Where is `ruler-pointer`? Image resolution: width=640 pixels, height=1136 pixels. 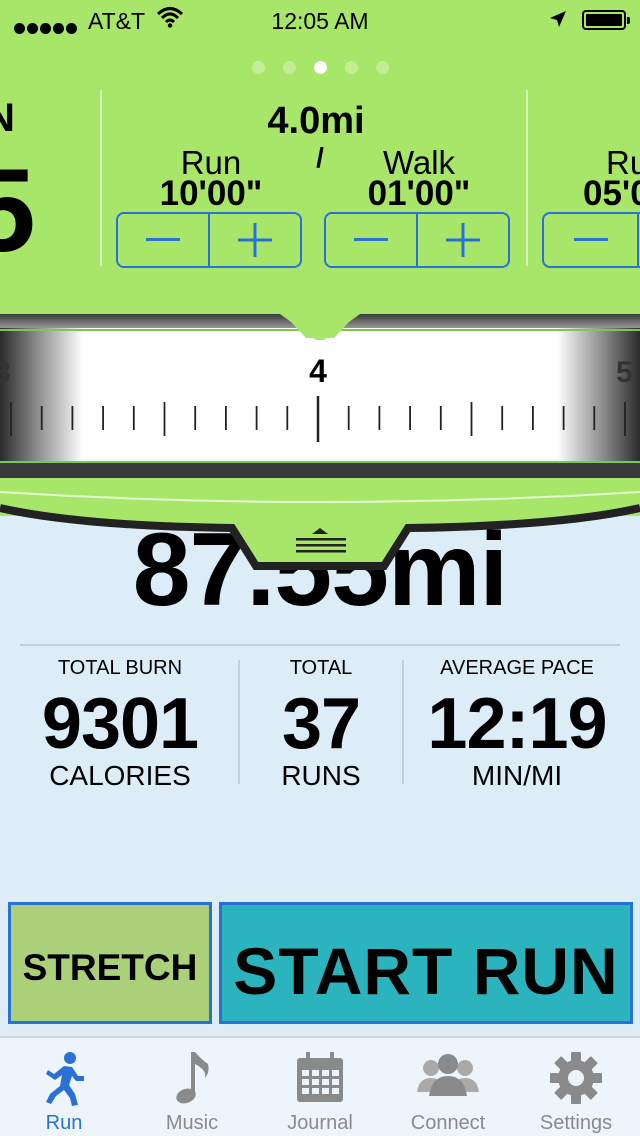
ruler-pointer is located at coordinates (320, 325).